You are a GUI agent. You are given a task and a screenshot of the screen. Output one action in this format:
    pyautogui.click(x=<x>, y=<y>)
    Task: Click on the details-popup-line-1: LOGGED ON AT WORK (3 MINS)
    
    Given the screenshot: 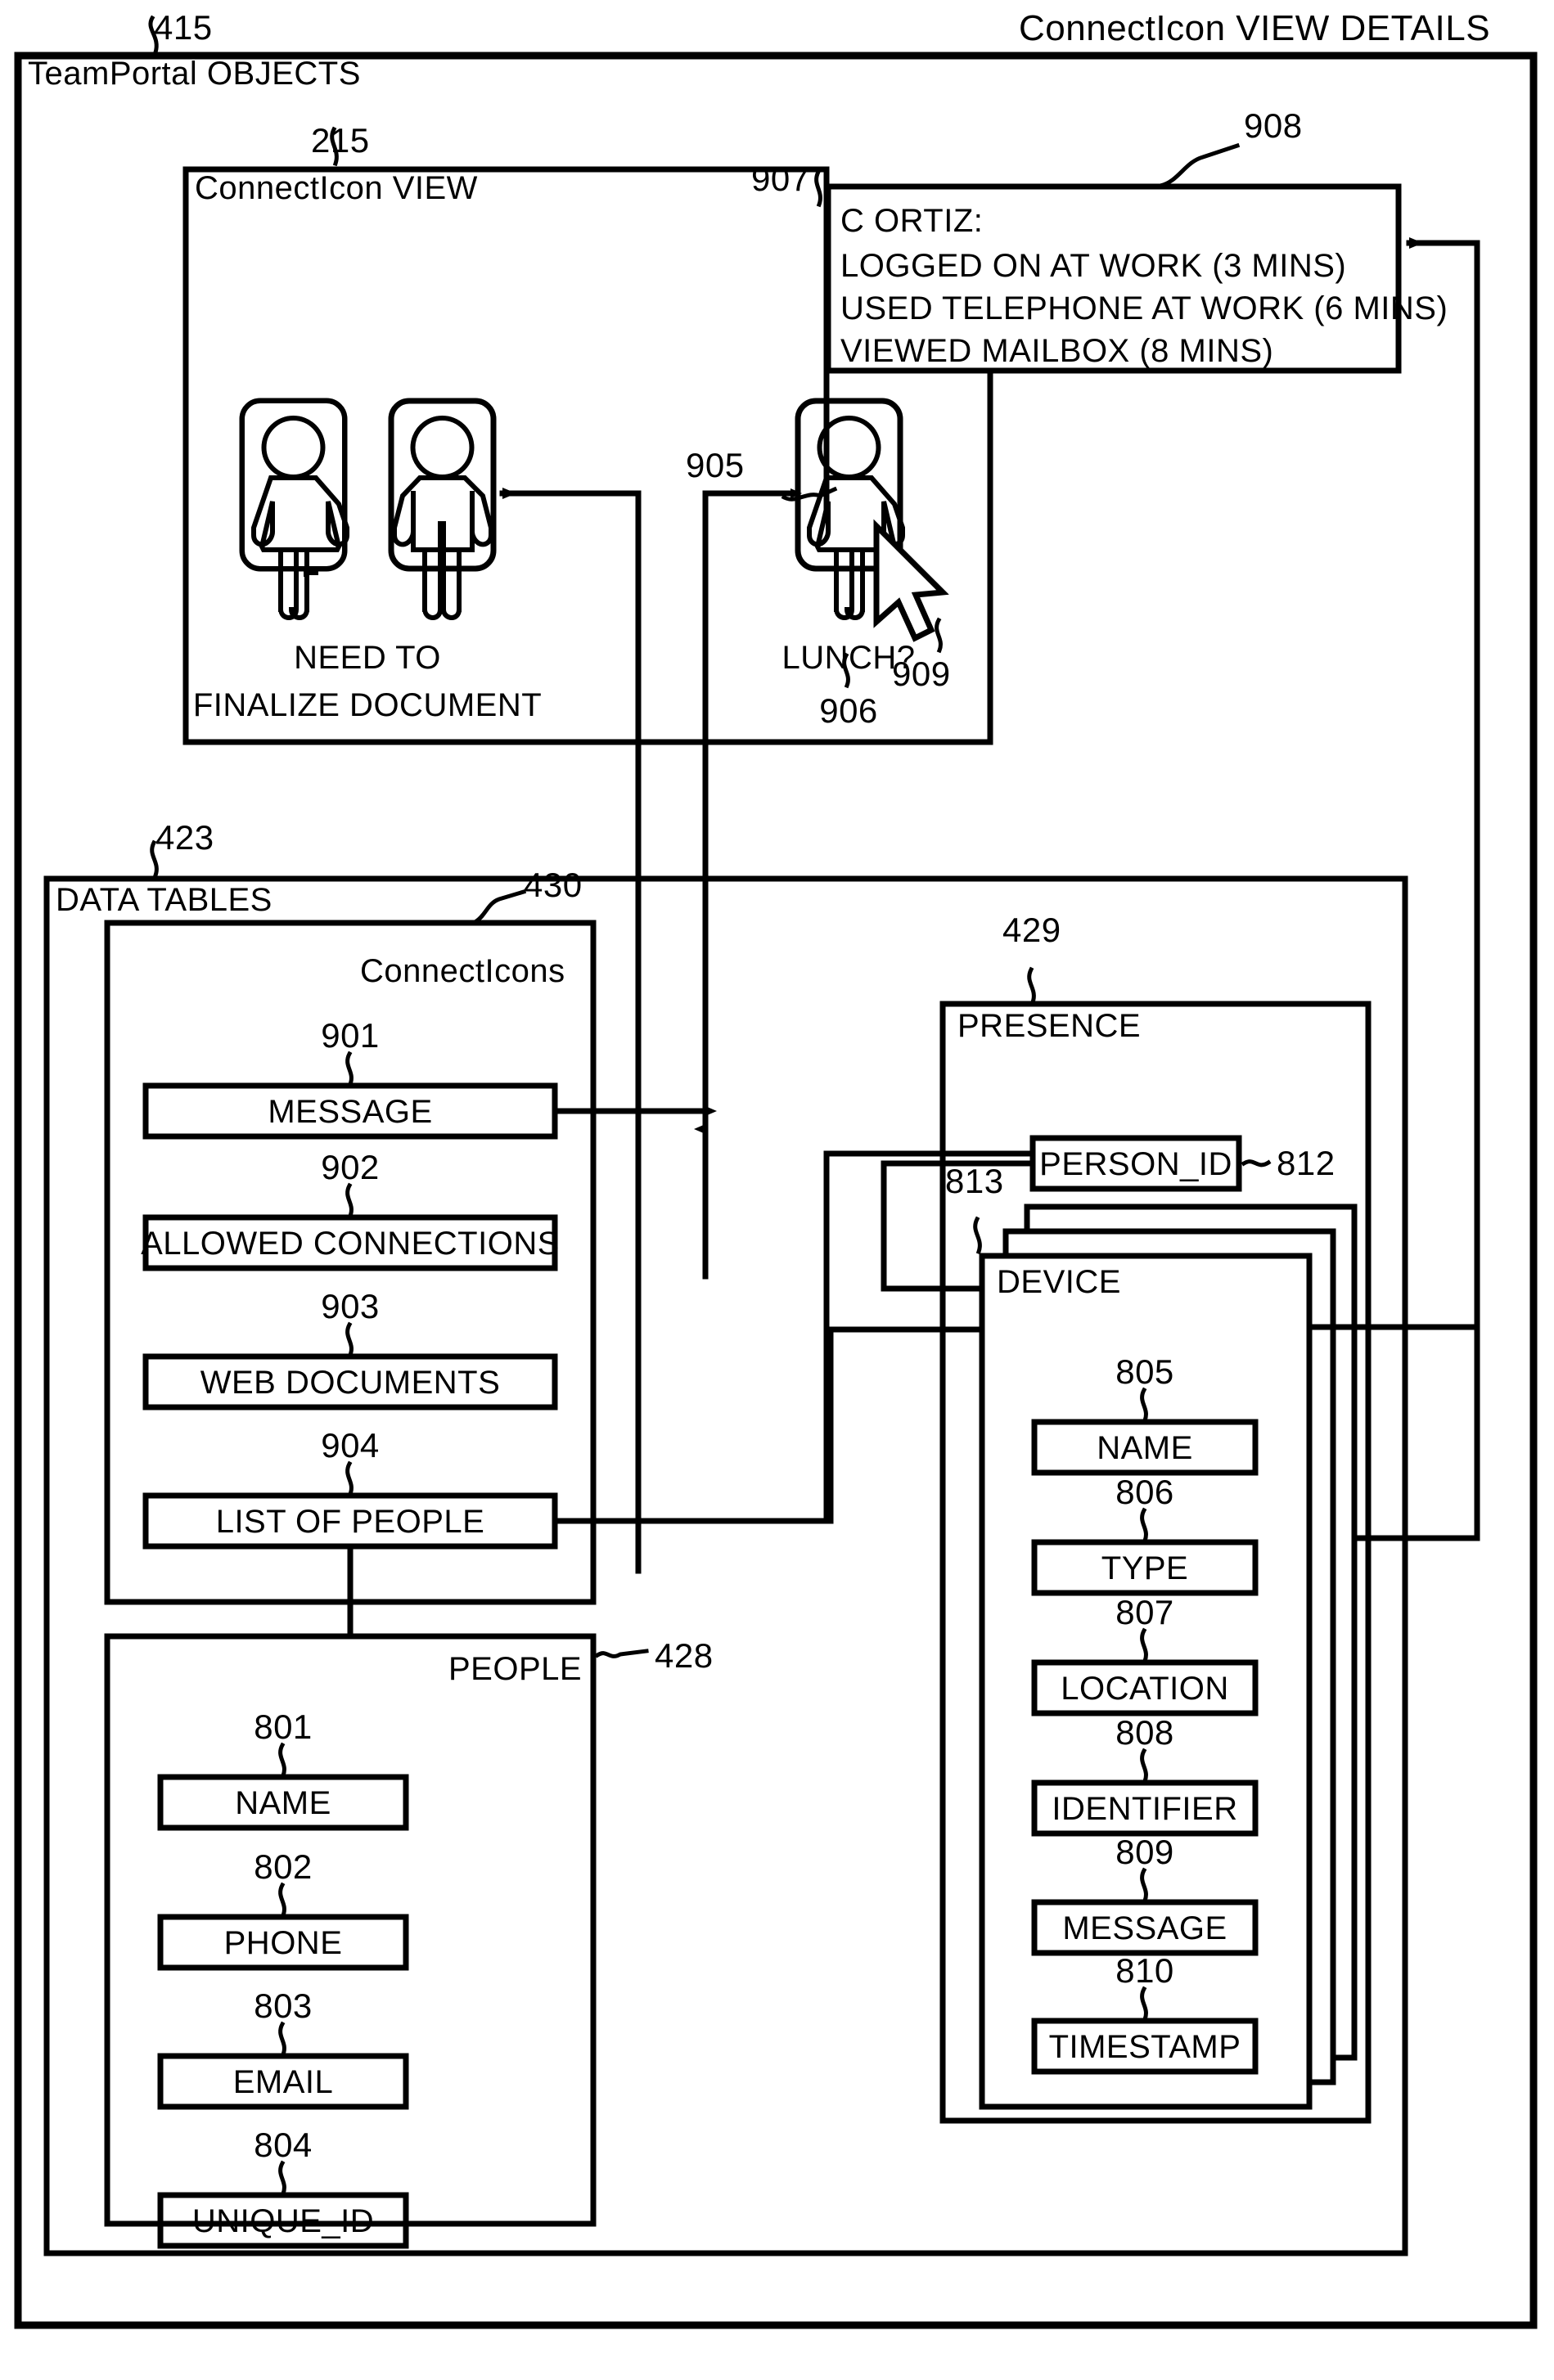 What is the action you would take?
    pyautogui.click(x=1093, y=266)
    